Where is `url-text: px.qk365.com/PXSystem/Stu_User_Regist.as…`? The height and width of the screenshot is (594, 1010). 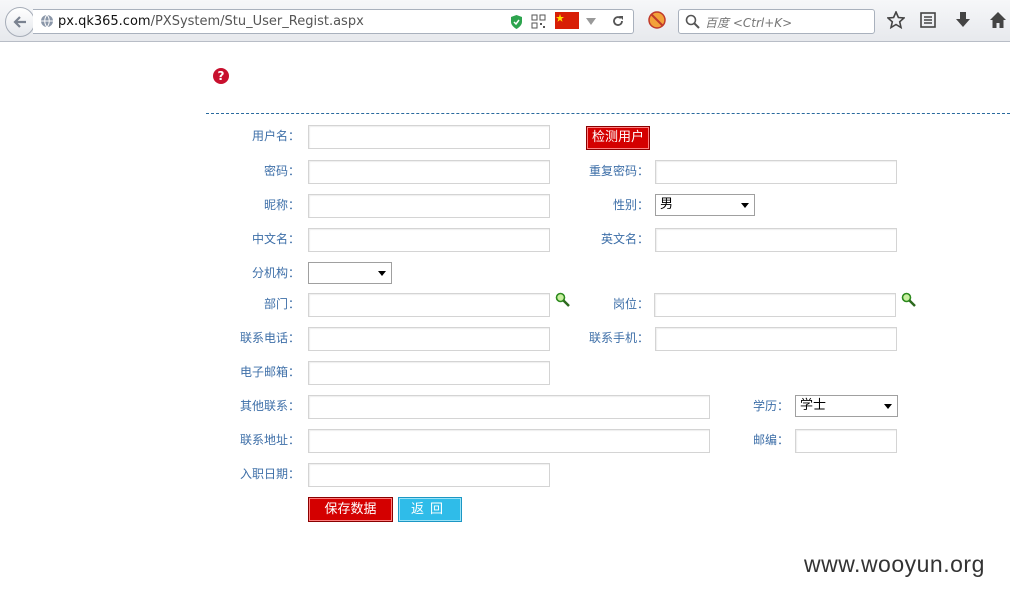 url-text: px.qk365.com/PXSystem/Stu_User_Regist.as… is located at coordinates (211, 21).